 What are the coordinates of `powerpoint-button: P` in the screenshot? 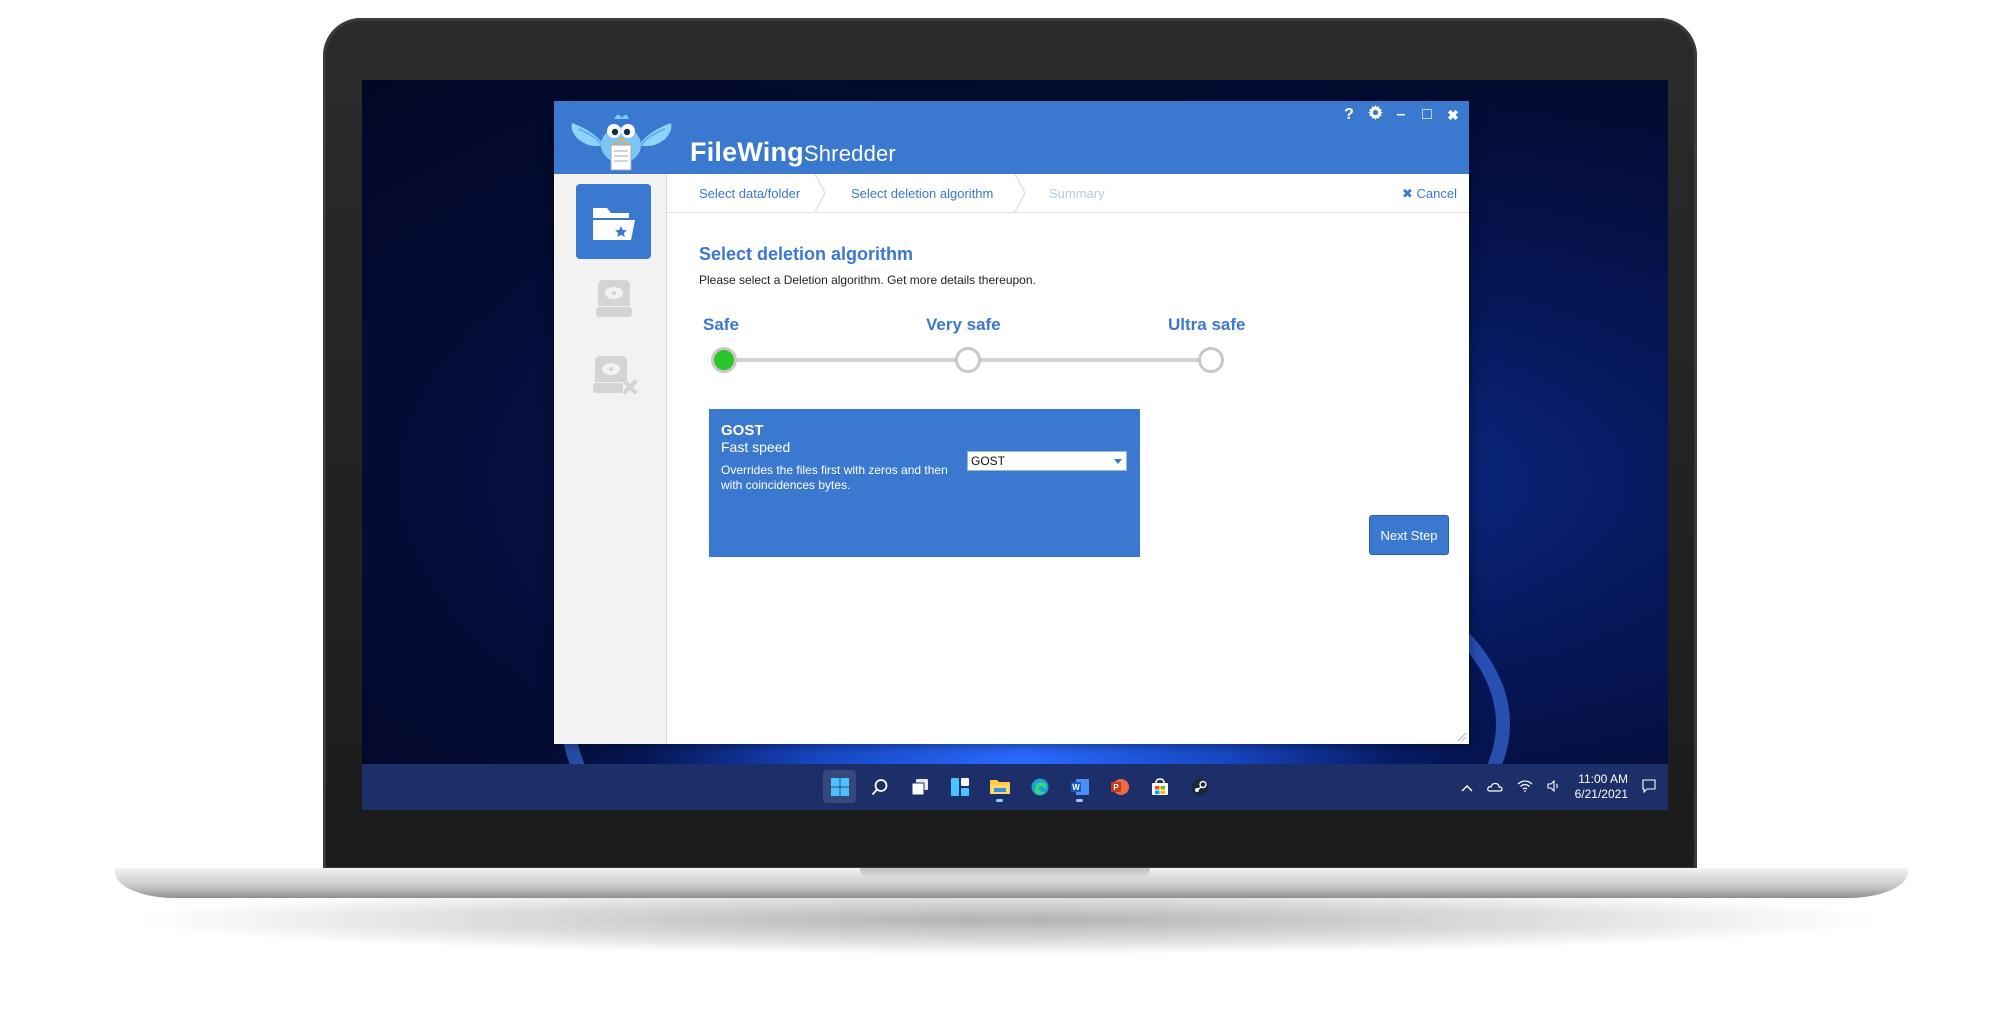 It's located at (1119, 786).